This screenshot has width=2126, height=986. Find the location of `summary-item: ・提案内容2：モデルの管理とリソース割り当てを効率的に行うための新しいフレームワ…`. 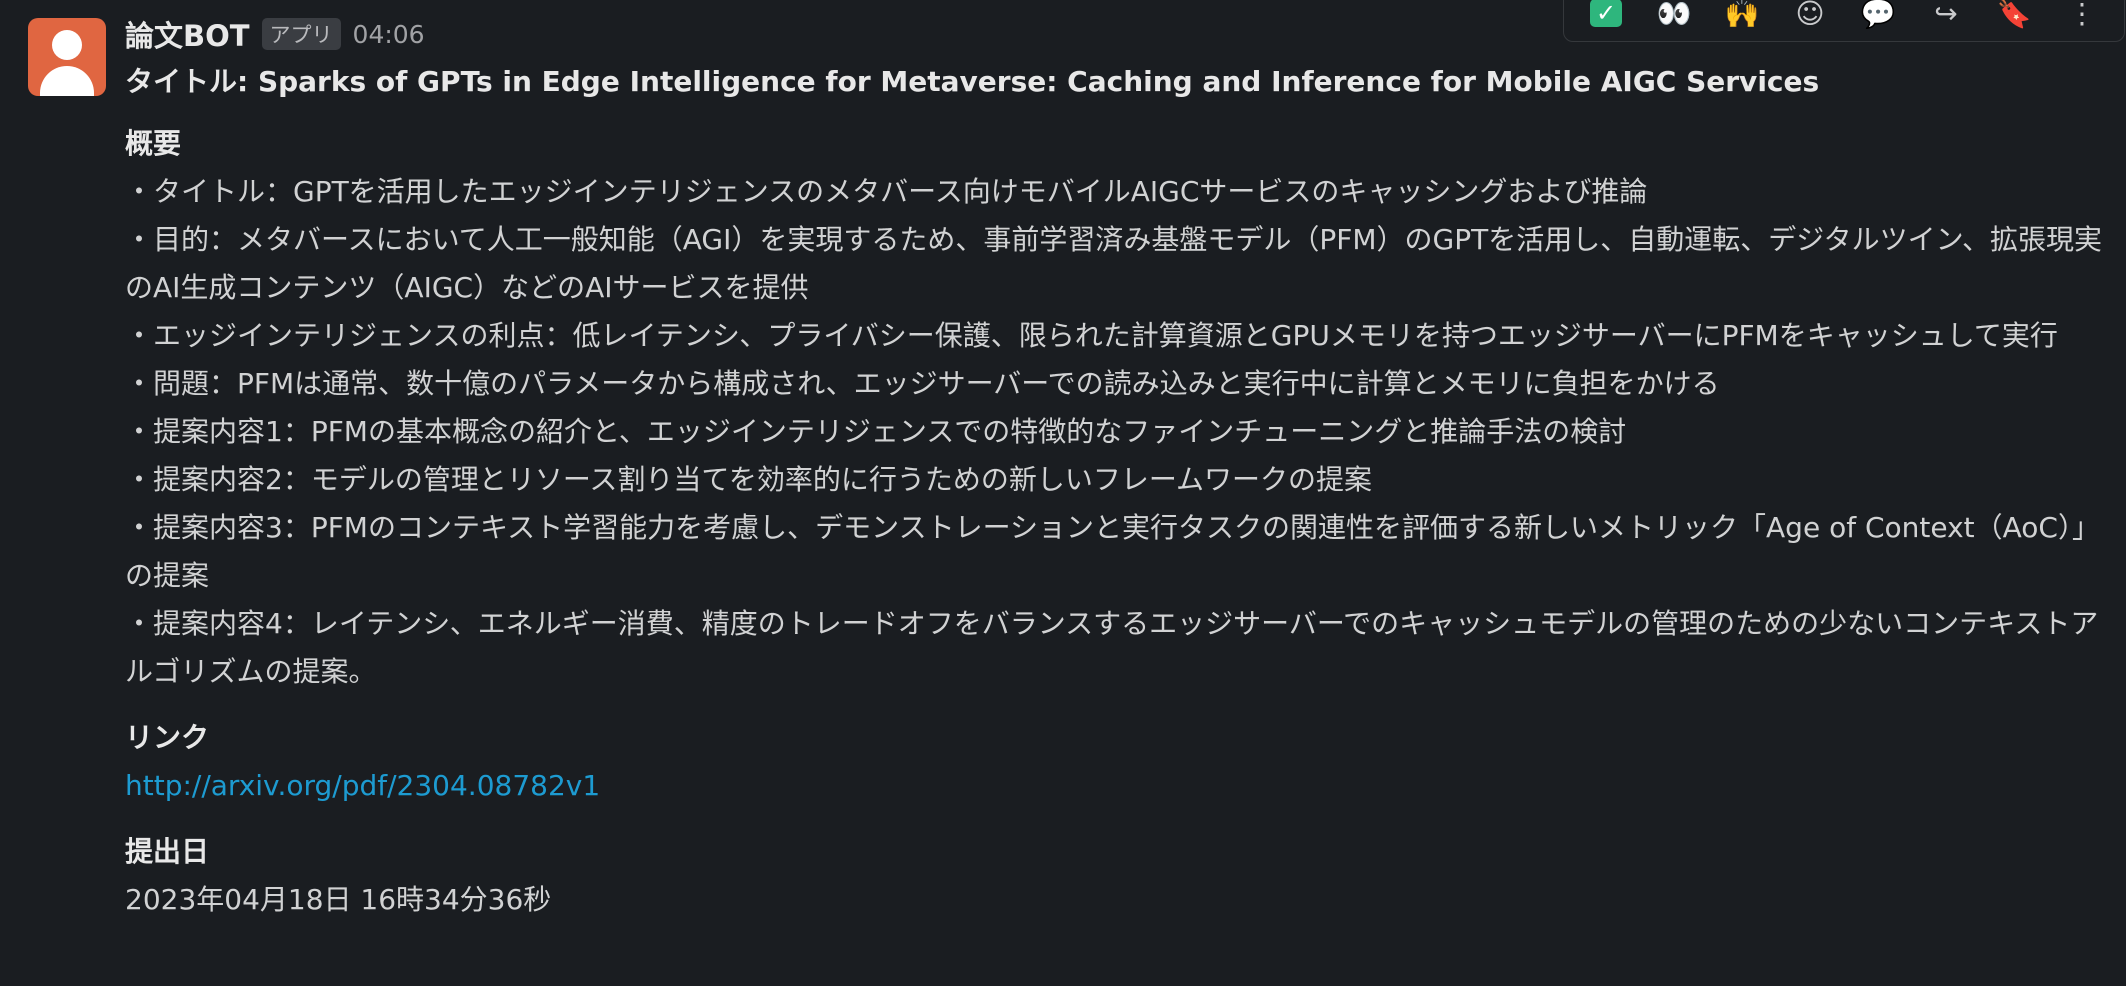

summary-item: ・提案内容2：モデルの管理とリソース割り当てを効率的に行うための新しいフレームワ… is located at coordinates (749, 479).